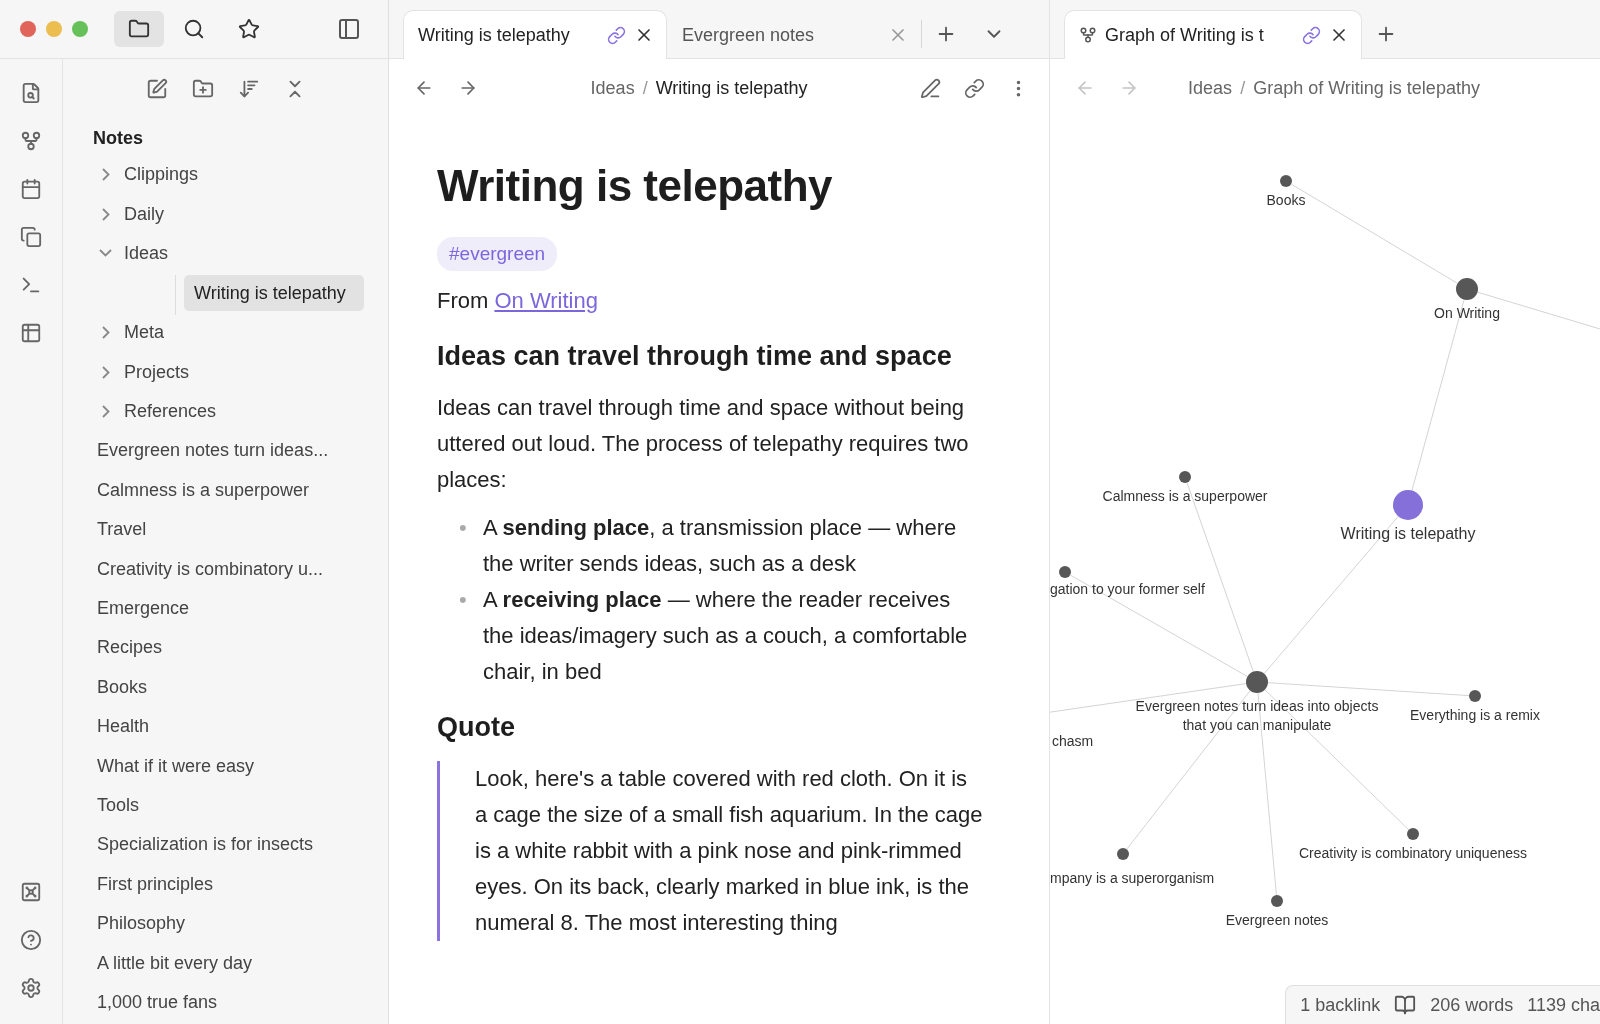 This screenshot has width=1600, height=1024. What do you see at coordinates (217, 845) in the screenshot?
I see `note-item: Specialization is for insects` at bounding box center [217, 845].